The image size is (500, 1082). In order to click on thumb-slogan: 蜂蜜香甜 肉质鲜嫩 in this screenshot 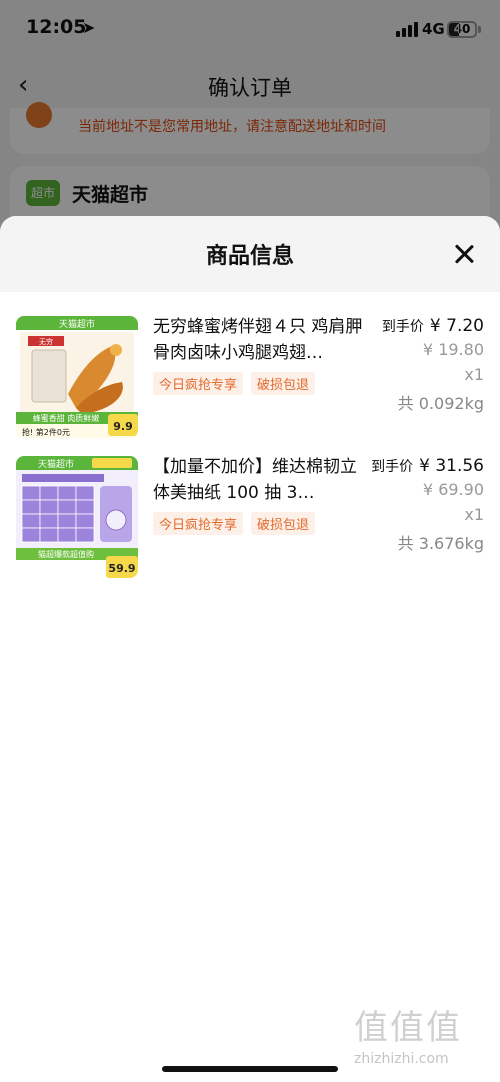, I will do `click(66, 418)`.